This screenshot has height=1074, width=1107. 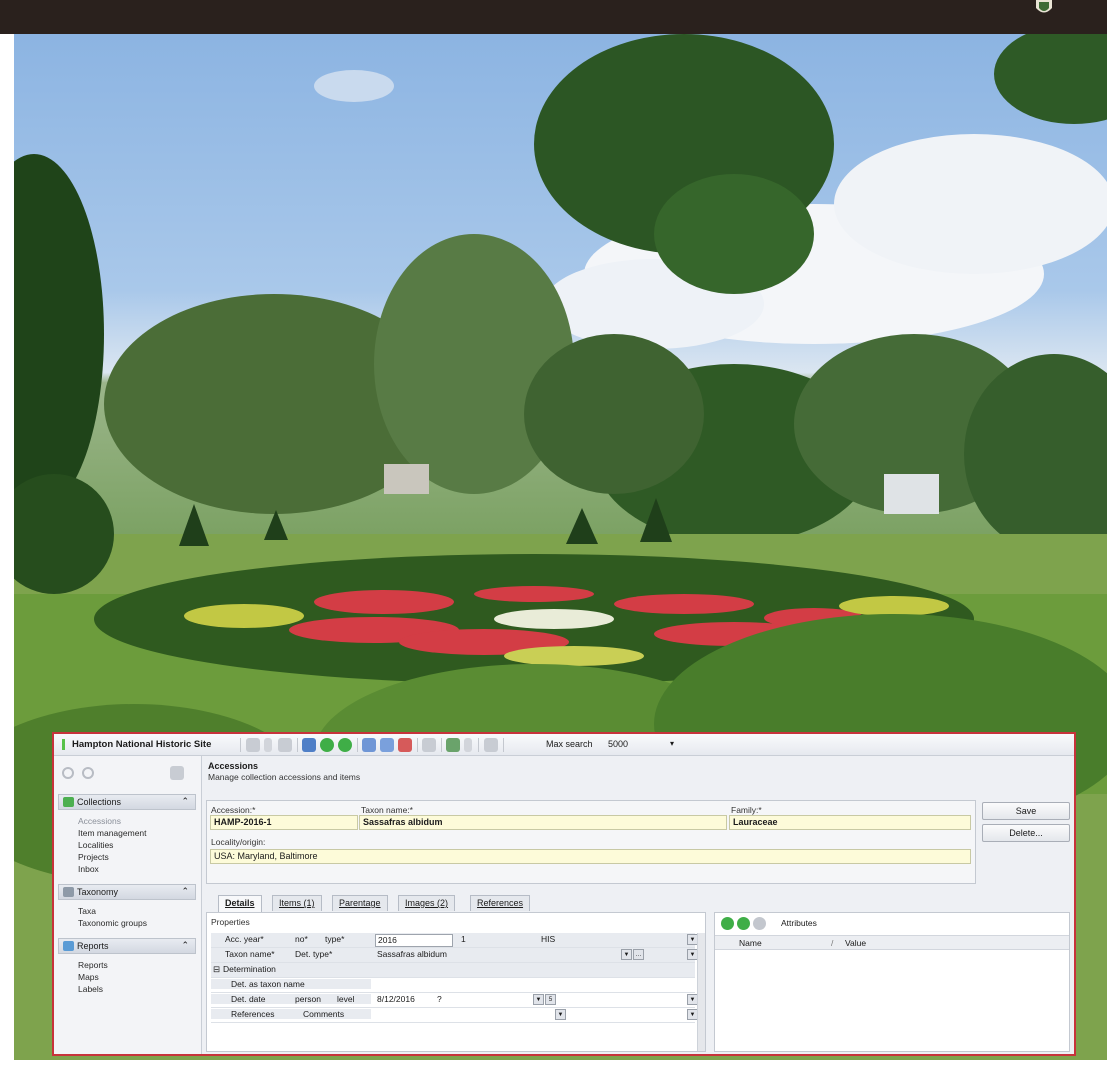 What do you see at coordinates (284, 822) in the screenshot?
I see `accession-field: HAMP-2016-1` at bounding box center [284, 822].